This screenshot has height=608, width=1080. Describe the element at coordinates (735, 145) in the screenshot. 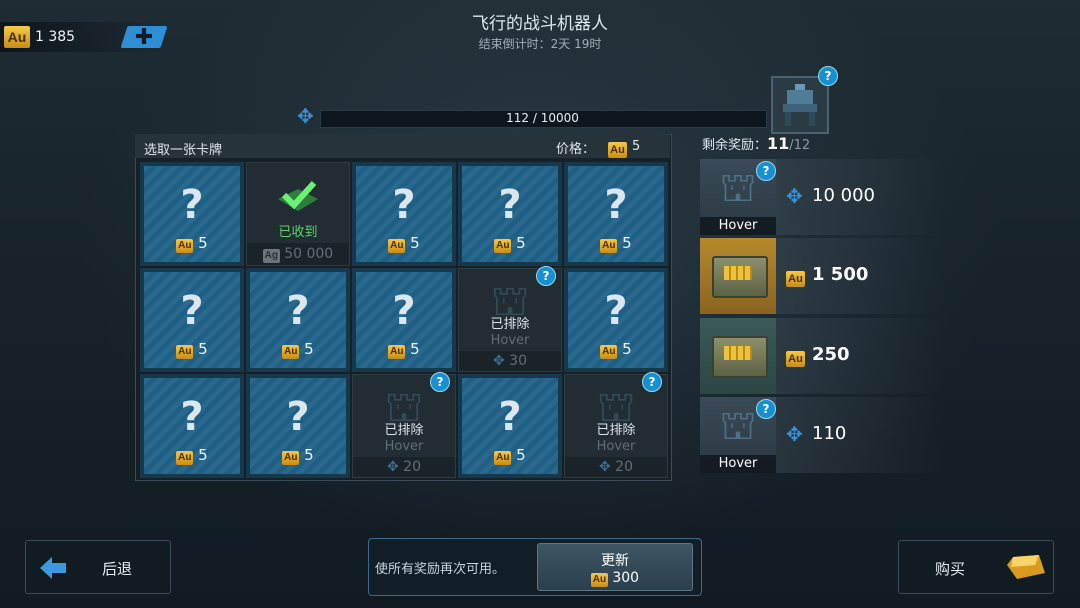

I see `remaining-label: 剩余奖励：` at that location.